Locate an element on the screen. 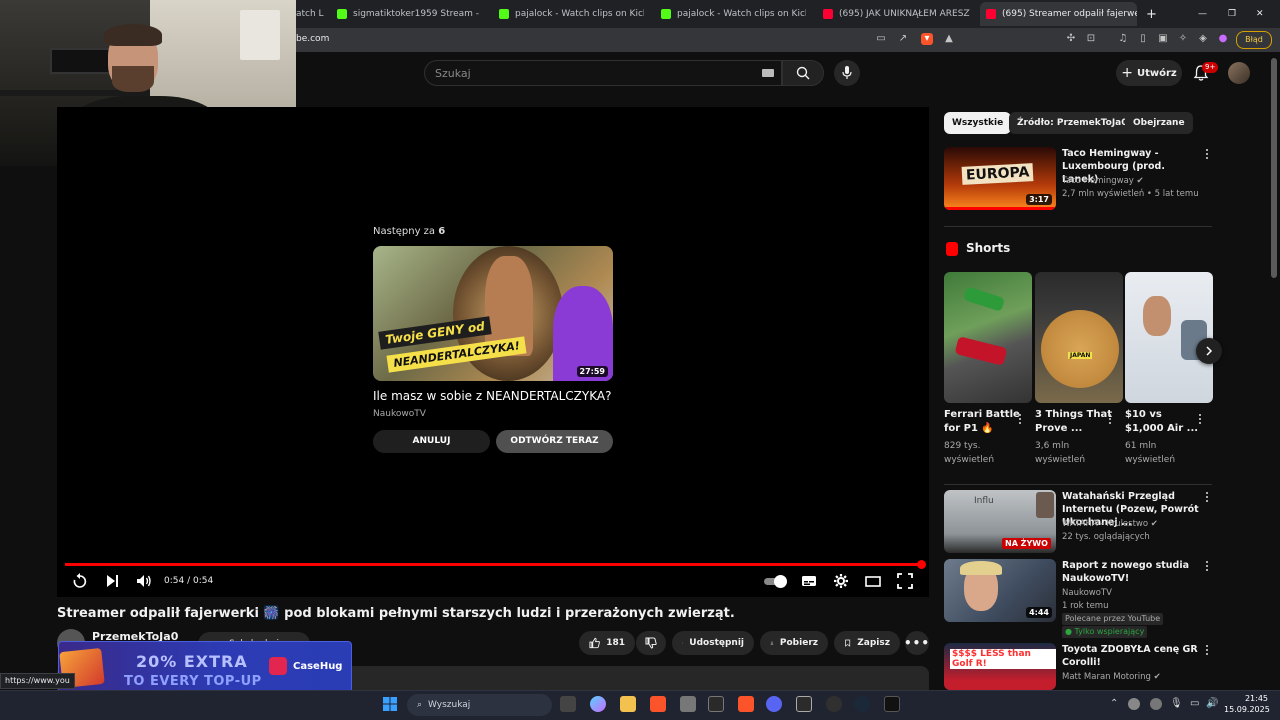  up-next-thumbnail: Twoje GENY od NEANDERTALCZYKA! 27:59 is located at coordinates (493, 313).